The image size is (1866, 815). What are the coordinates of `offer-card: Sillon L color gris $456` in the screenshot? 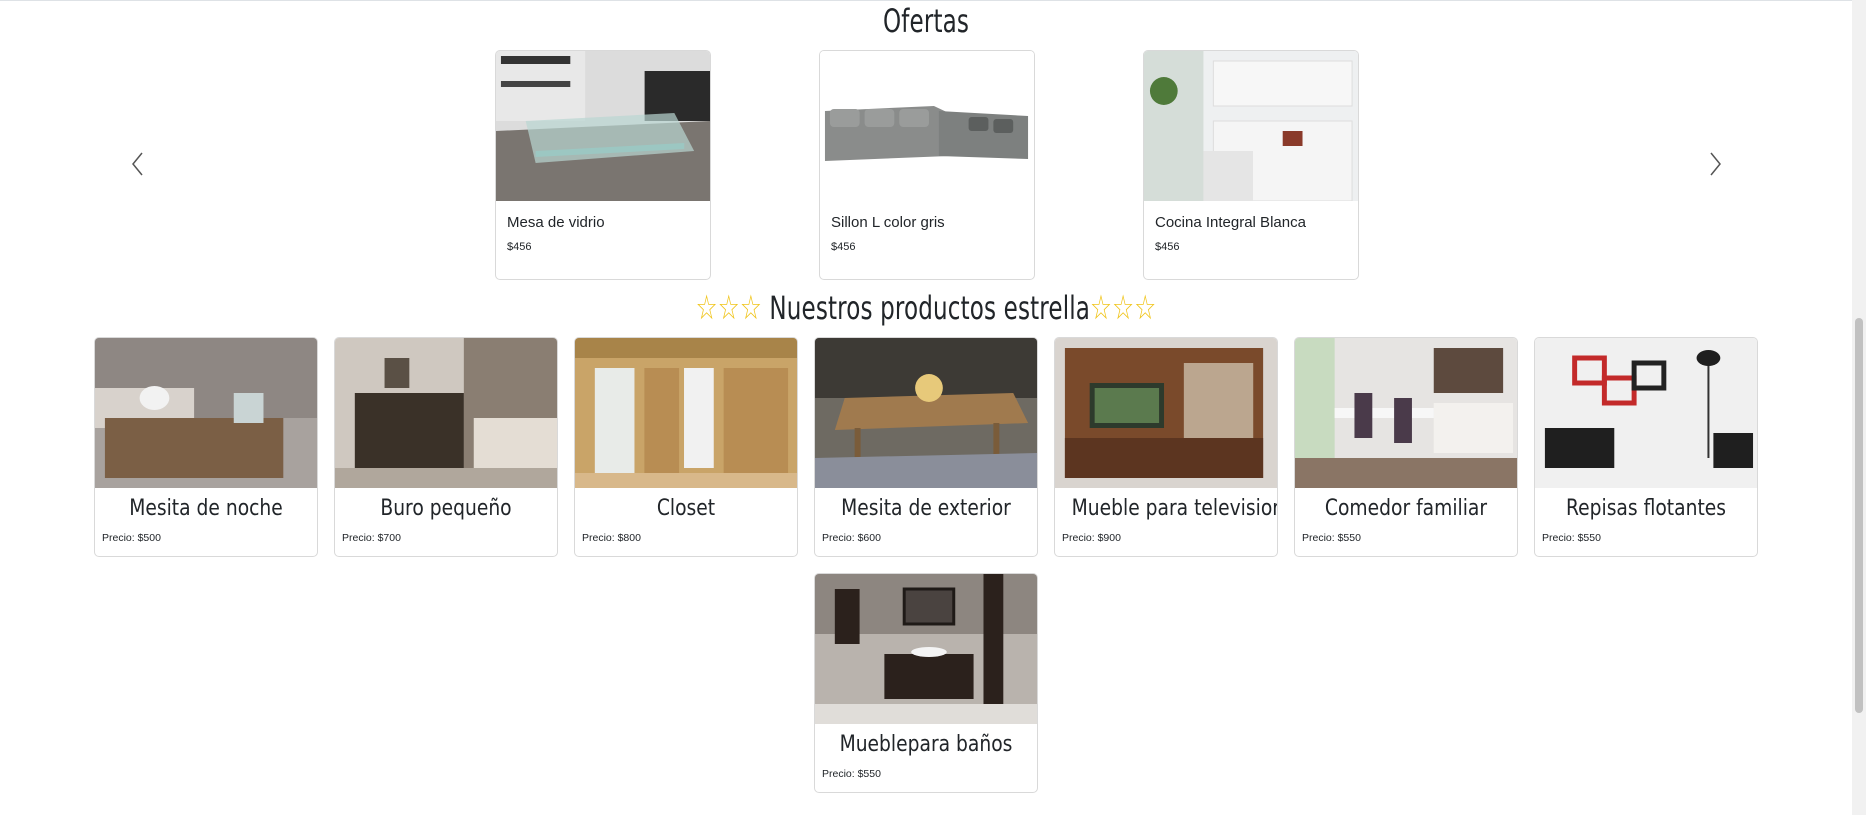 It's located at (927, 165).